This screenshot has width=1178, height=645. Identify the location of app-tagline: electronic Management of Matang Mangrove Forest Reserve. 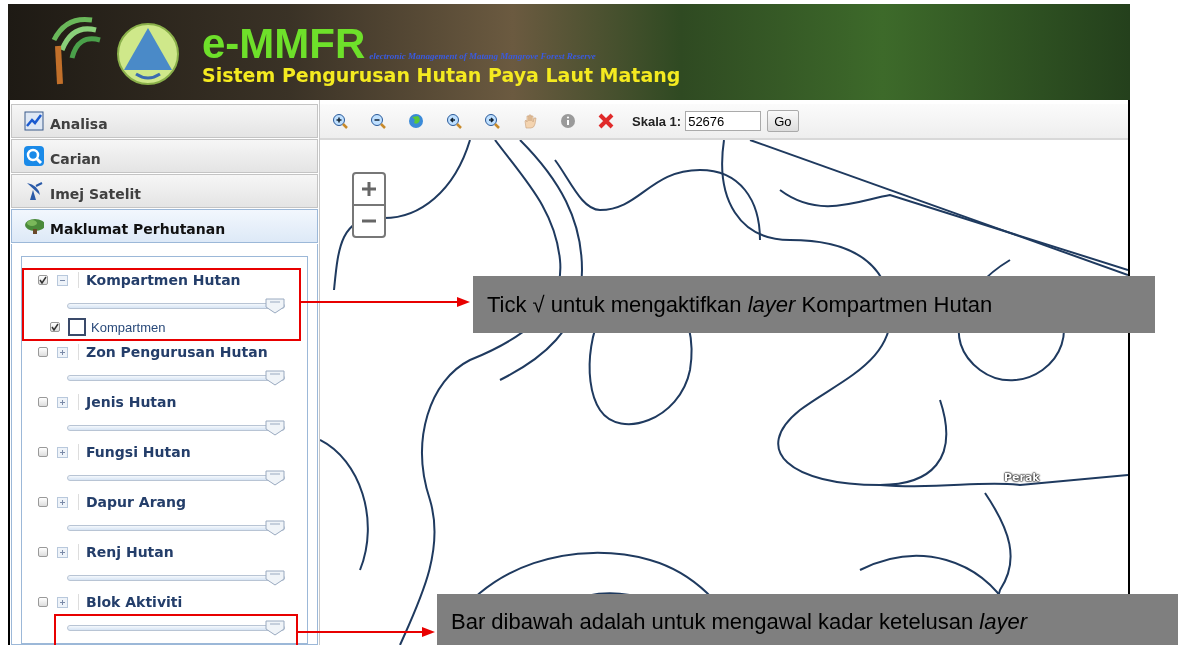
(482, 57).